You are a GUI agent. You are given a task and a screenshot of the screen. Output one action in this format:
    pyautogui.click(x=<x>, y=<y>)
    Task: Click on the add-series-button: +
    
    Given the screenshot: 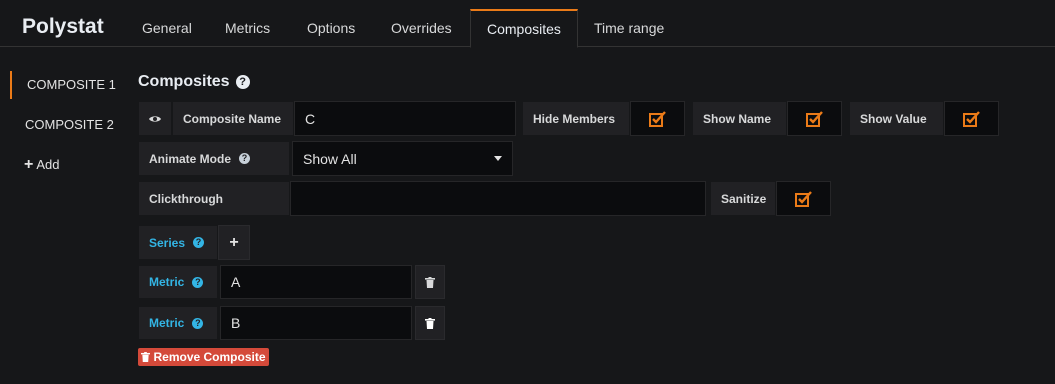 What is the action you would take?
    pyautogui.click(x=234, y=242)
    